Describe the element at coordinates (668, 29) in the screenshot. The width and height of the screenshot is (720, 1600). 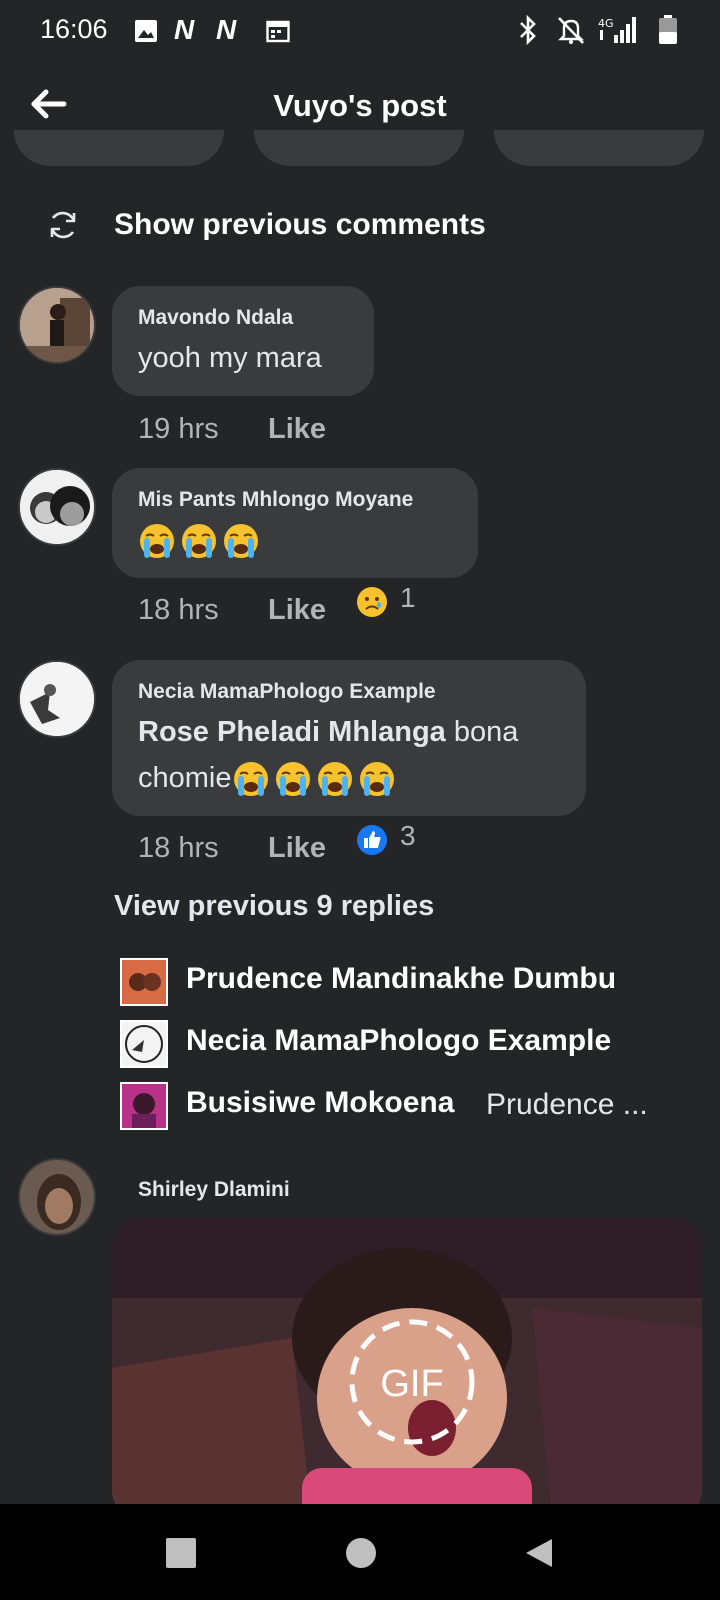
I see `battery-icon` at that location.